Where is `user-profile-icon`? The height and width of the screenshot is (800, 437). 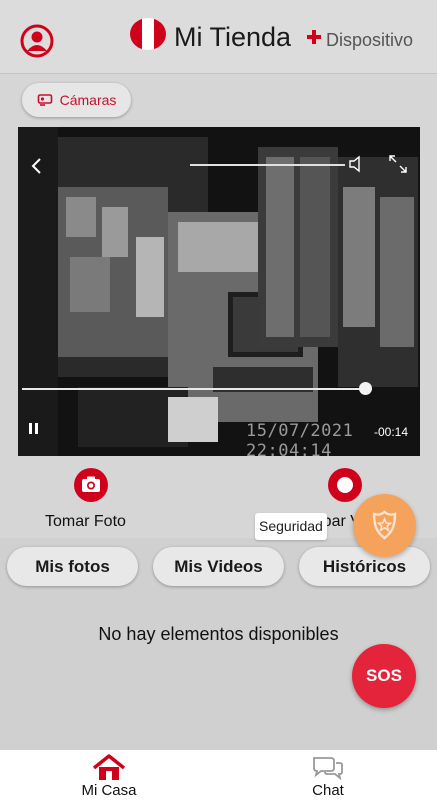 user-profile-icon is located at coordinates (37, 41).